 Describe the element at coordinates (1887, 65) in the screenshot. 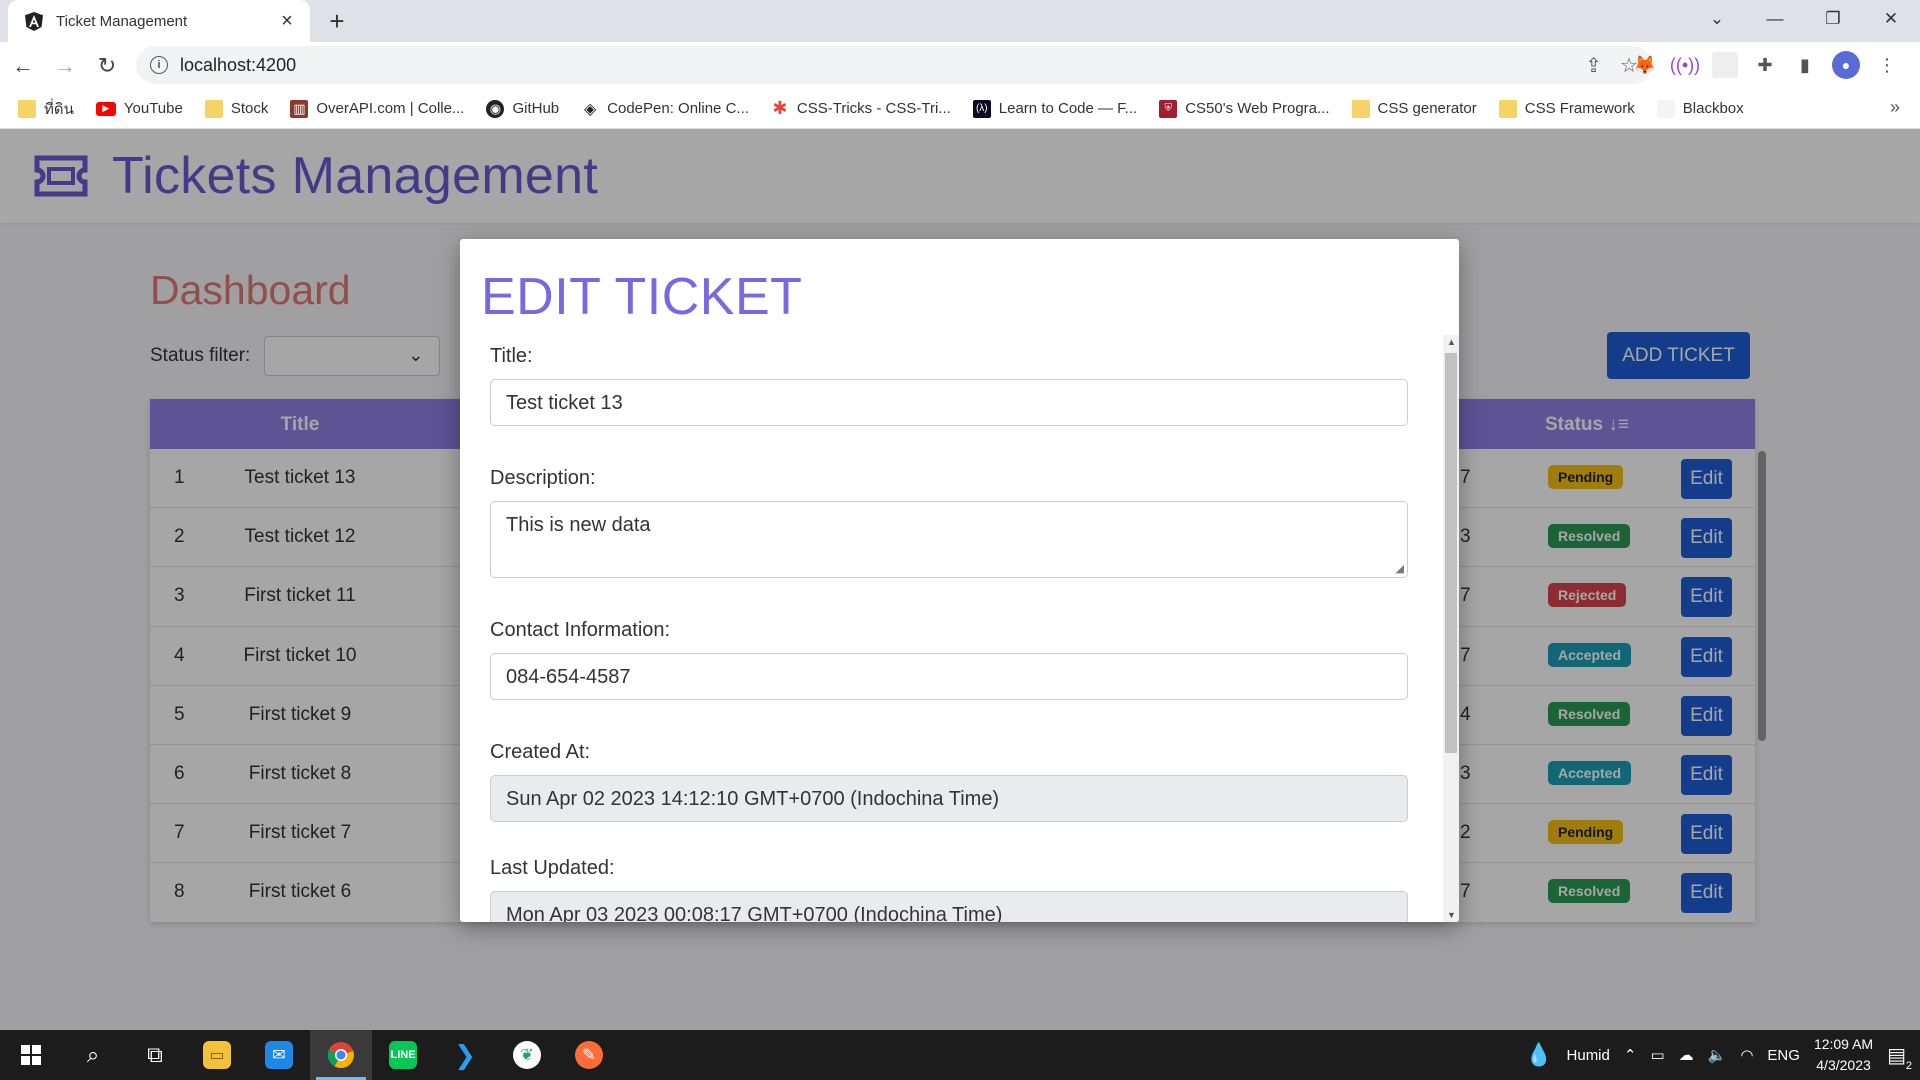

I see `menu-icon: ⋮` at that location.